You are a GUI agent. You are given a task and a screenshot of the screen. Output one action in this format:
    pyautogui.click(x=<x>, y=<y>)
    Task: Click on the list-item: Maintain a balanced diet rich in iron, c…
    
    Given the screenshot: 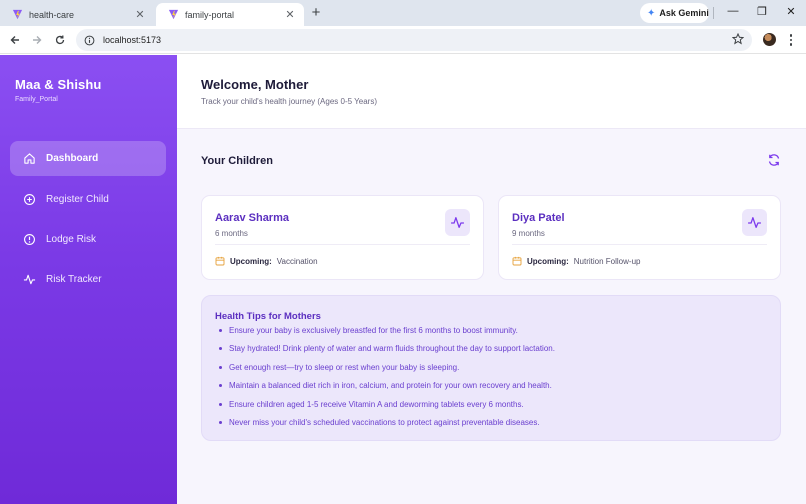 What is the action you would take?
    pyautogui.click(x=387, y=389)
    